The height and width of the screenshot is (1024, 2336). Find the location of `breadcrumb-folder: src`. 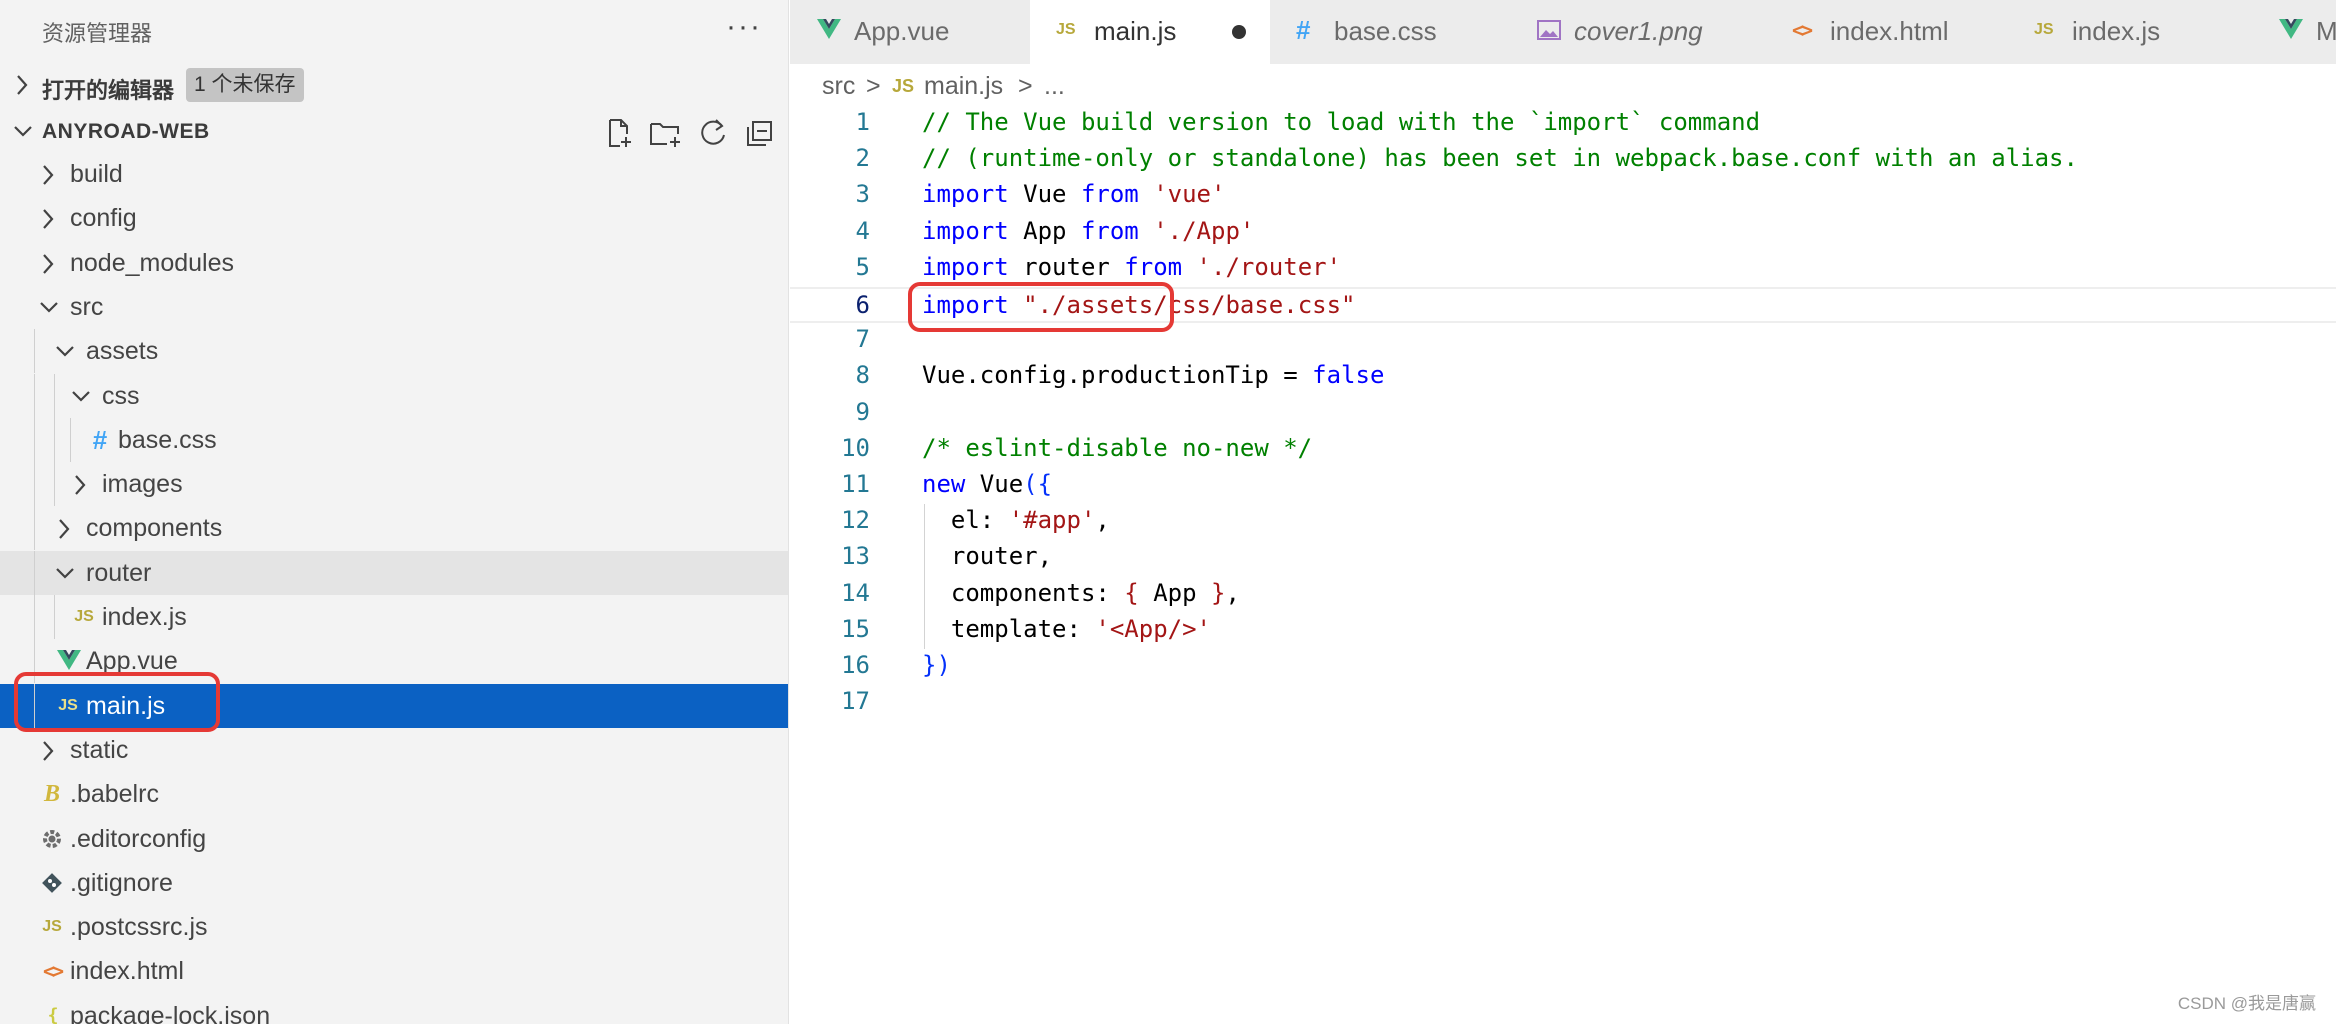

breadcrumb-folder: src is located at coordinates (838, 86).